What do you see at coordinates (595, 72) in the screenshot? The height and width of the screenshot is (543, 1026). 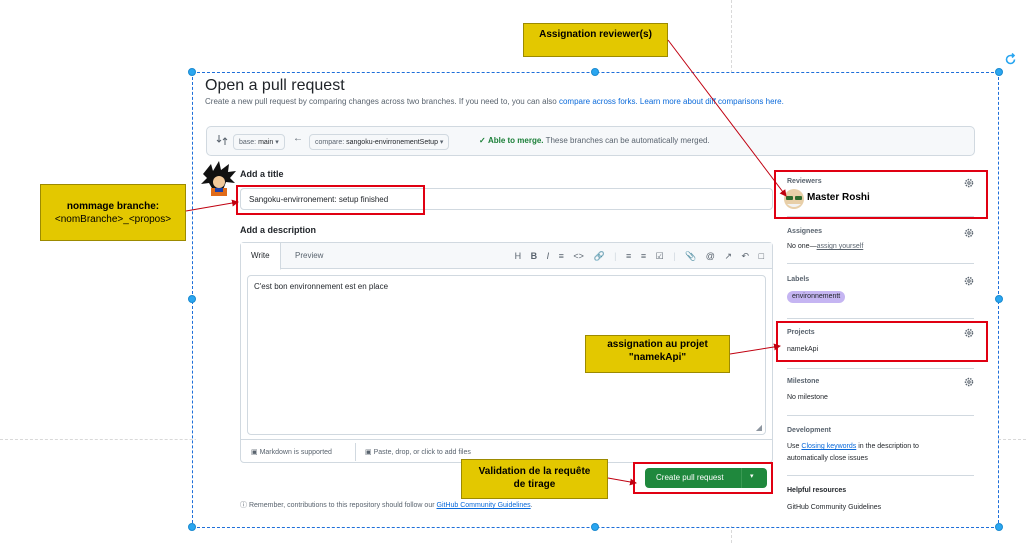 I see `resize-handle-top` at bounding box center [595, 72].